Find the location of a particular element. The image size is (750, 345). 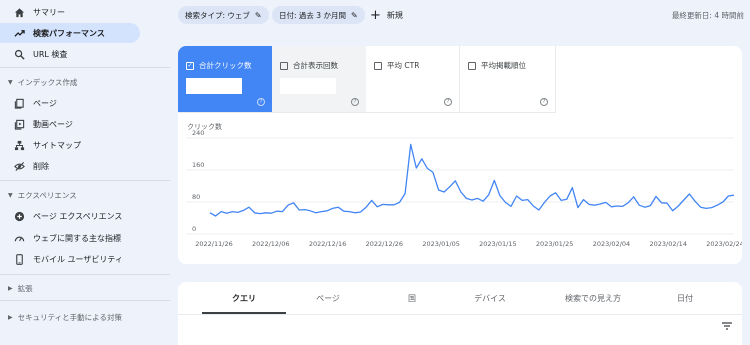

sidebar-item-label: 動画ページ is located at coordinates (53, 124).